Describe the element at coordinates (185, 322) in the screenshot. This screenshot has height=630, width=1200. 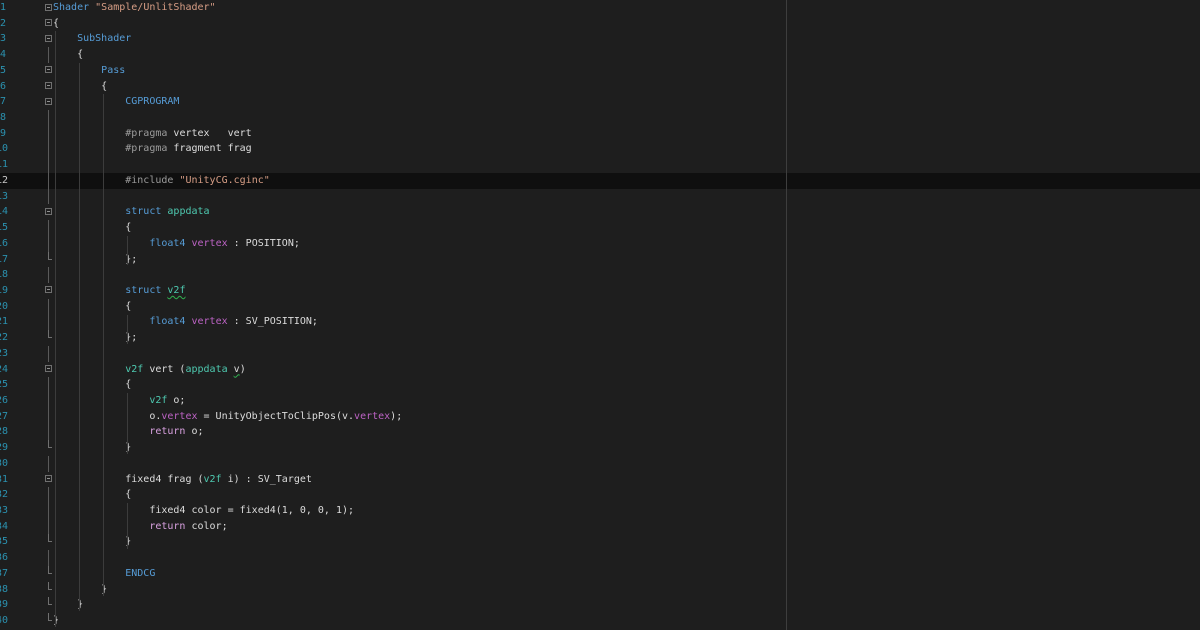
I see `code-text: float4 vertex : SV_POSITION;` at that location.